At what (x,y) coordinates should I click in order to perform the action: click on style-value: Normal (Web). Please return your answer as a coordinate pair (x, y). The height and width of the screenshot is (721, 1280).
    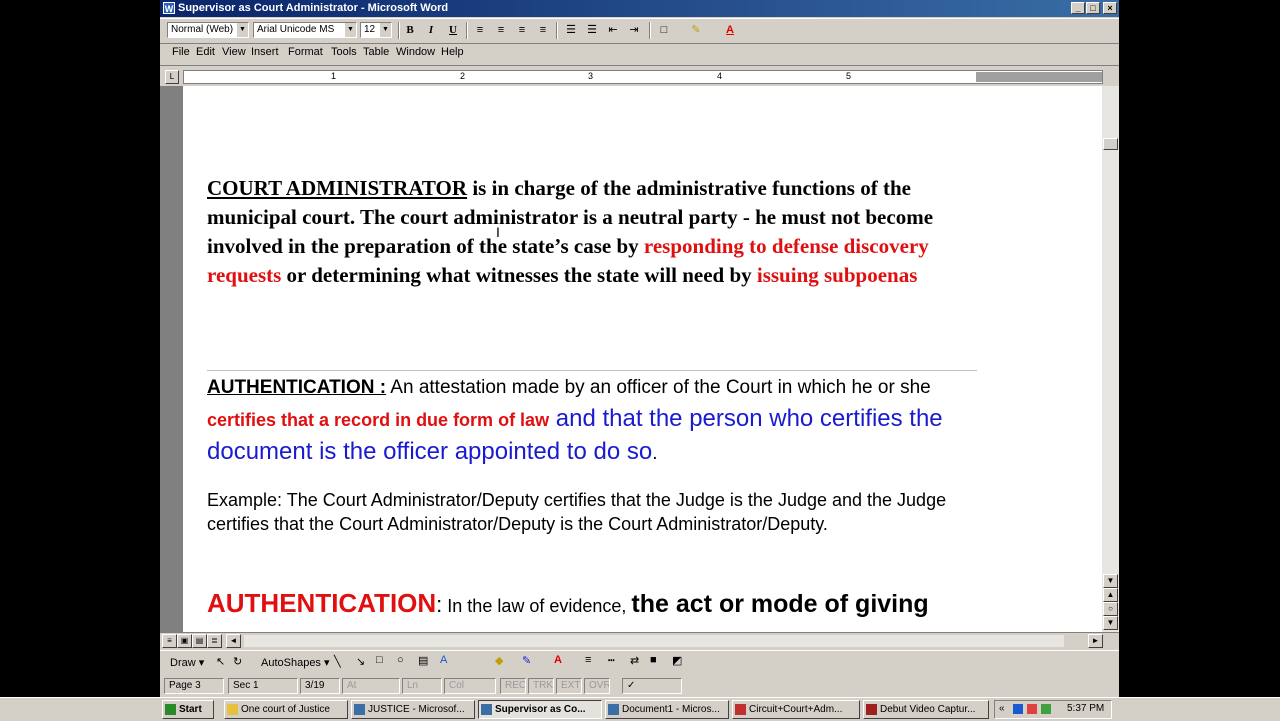
    Looking at the image, I should click on (202, 29).